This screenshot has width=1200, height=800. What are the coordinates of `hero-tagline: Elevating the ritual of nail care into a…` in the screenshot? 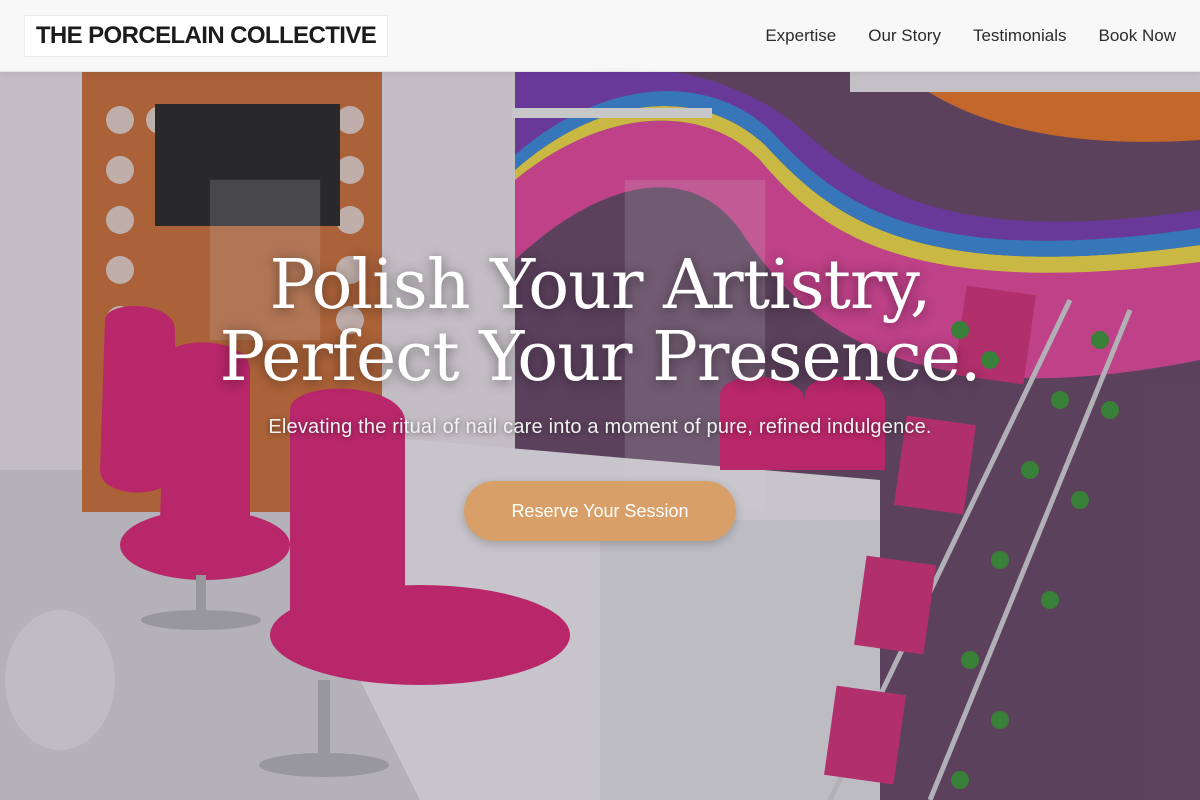 It's located at (600, 427).